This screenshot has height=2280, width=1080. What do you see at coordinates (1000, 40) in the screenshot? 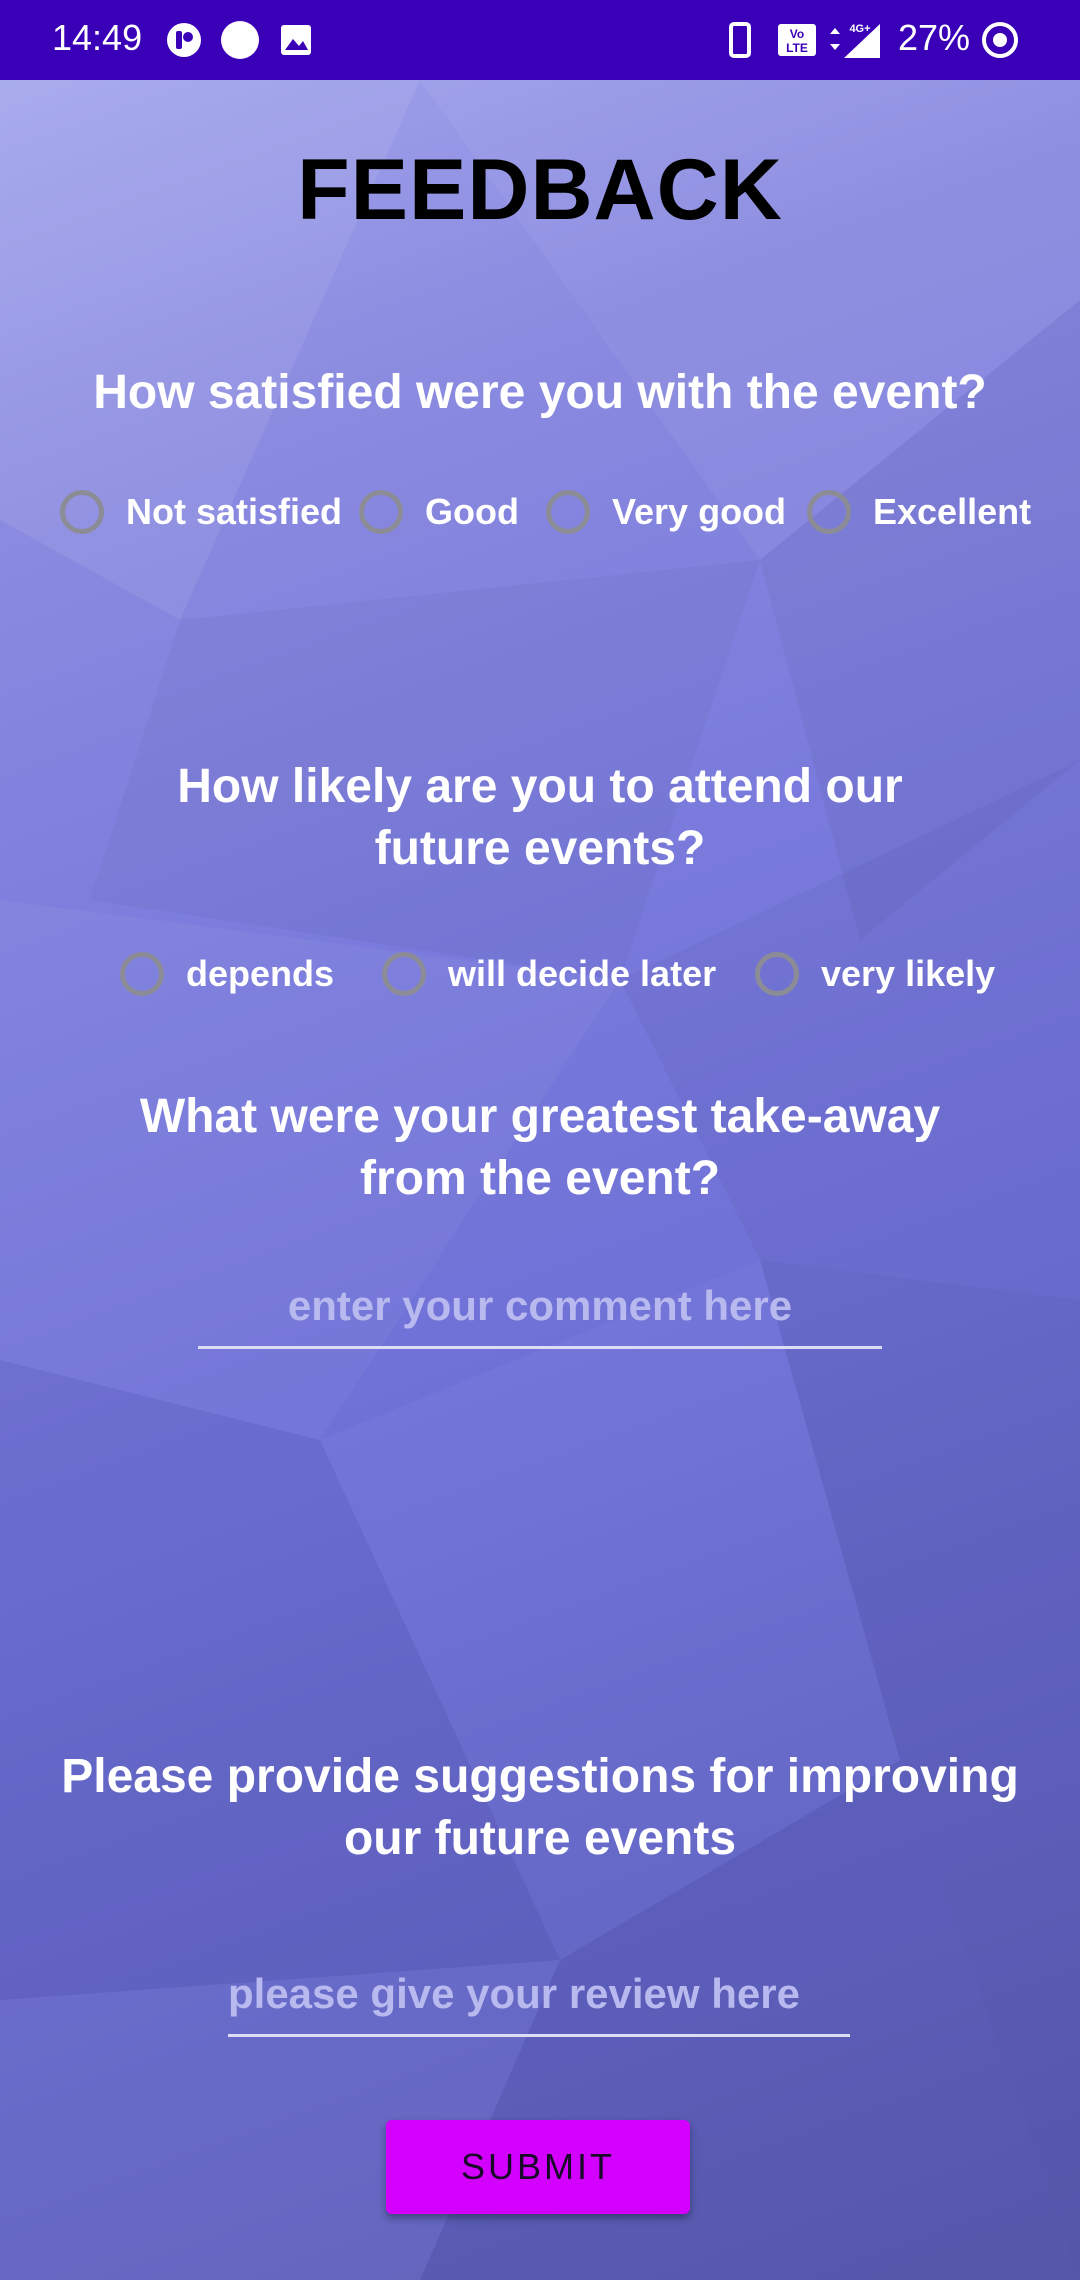
I see `data-saver-icon` at bounding box center [1000, 40].